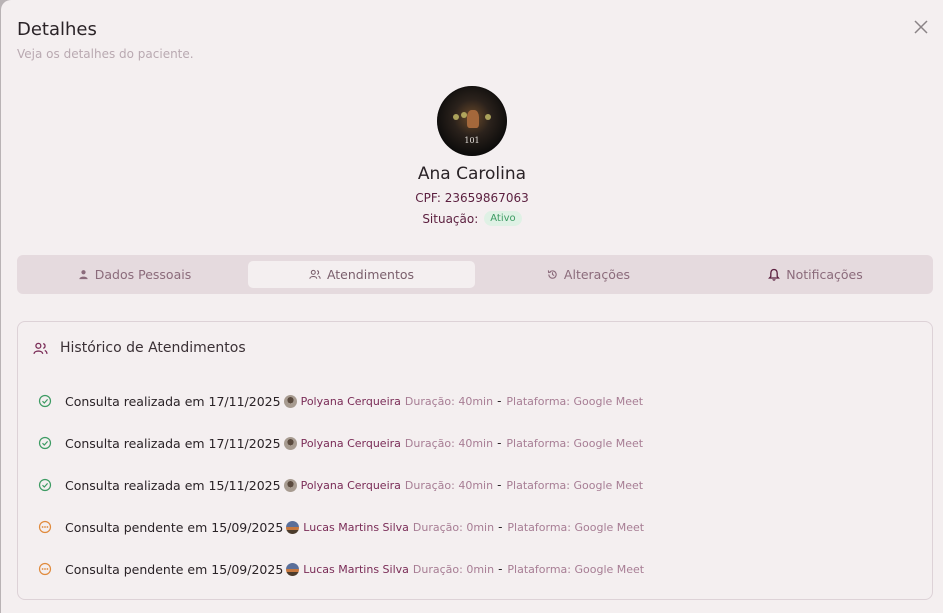 The image size is (943, 613). Describe the element at coordinates (597, 274) in the screenshot. I see `tab-label: Alterações` at that location.